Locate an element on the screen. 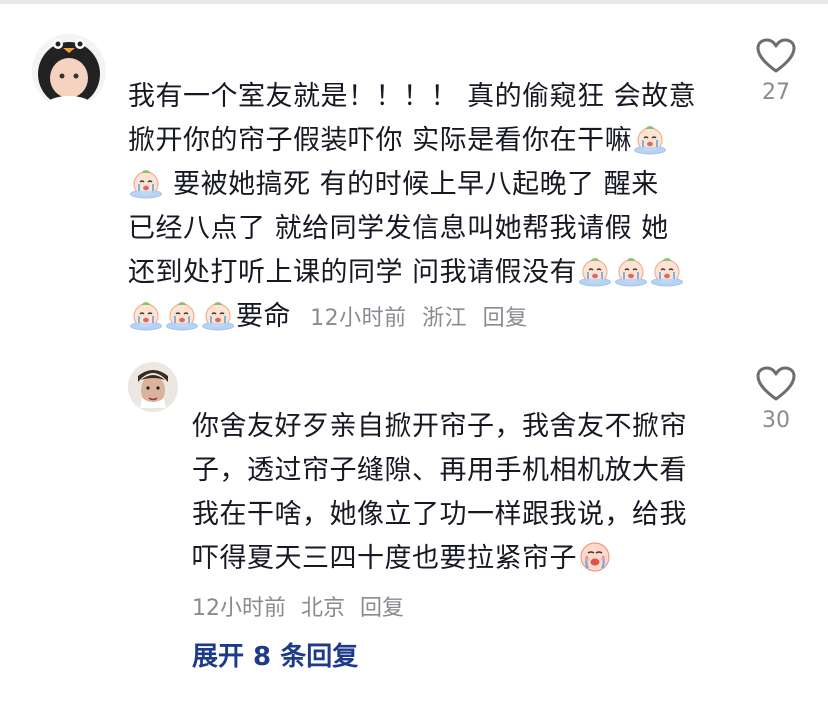  comment-line: 要被她搞死 有的时候上早八起晚了 醒来 is located at coordinates (412, 185).